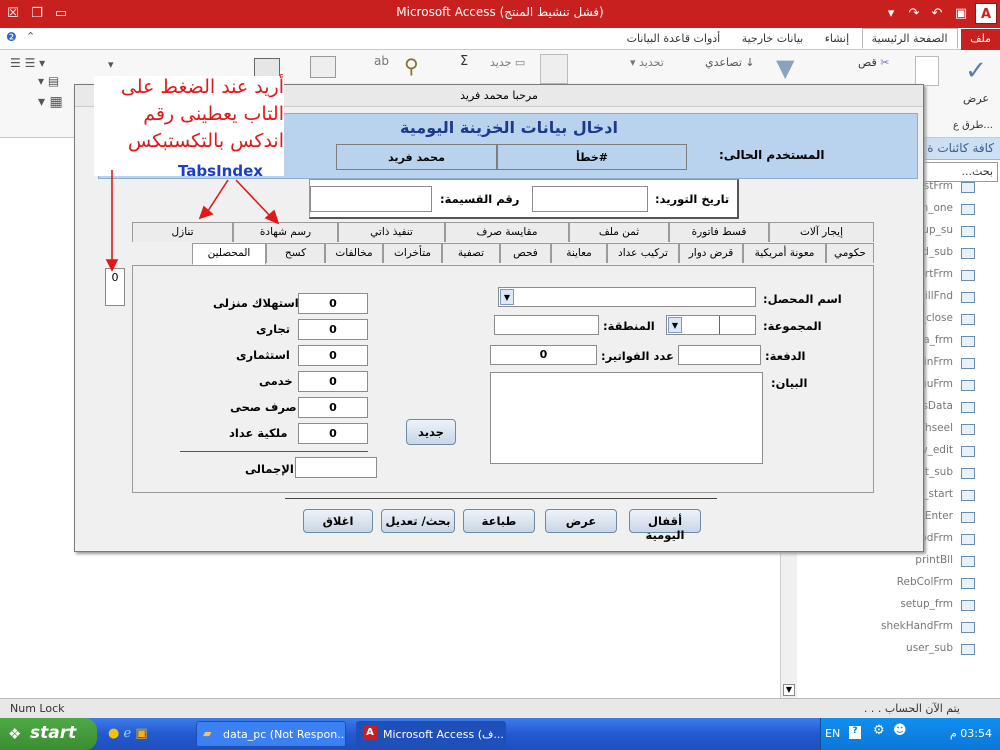 The width and height of the screenshot is (1000, 750). What do you see at coordinates (37, 708) in the screenshot?
I see `num-lock-status: Num Lock` at bounding box center [37, 708].